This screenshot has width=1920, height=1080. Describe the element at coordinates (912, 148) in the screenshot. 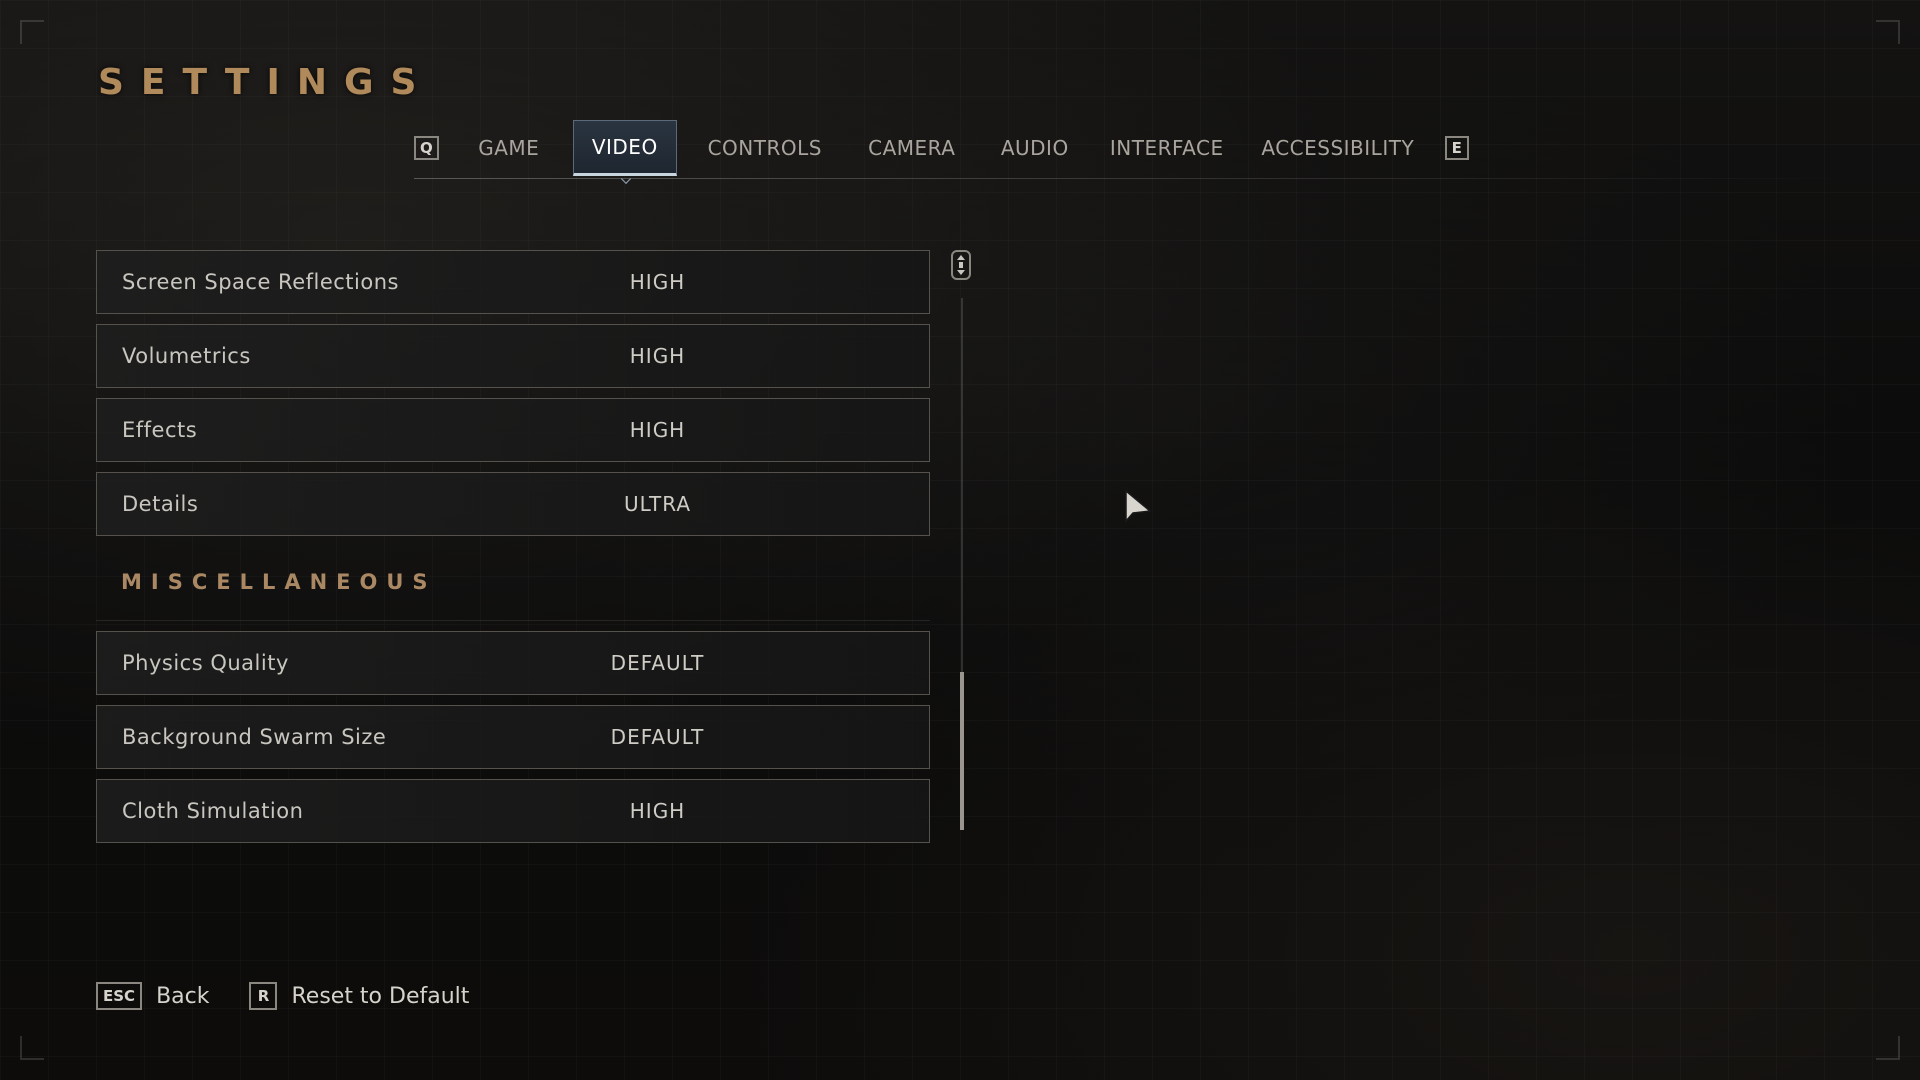

I see `tab-camera: CAMERA` at that location.